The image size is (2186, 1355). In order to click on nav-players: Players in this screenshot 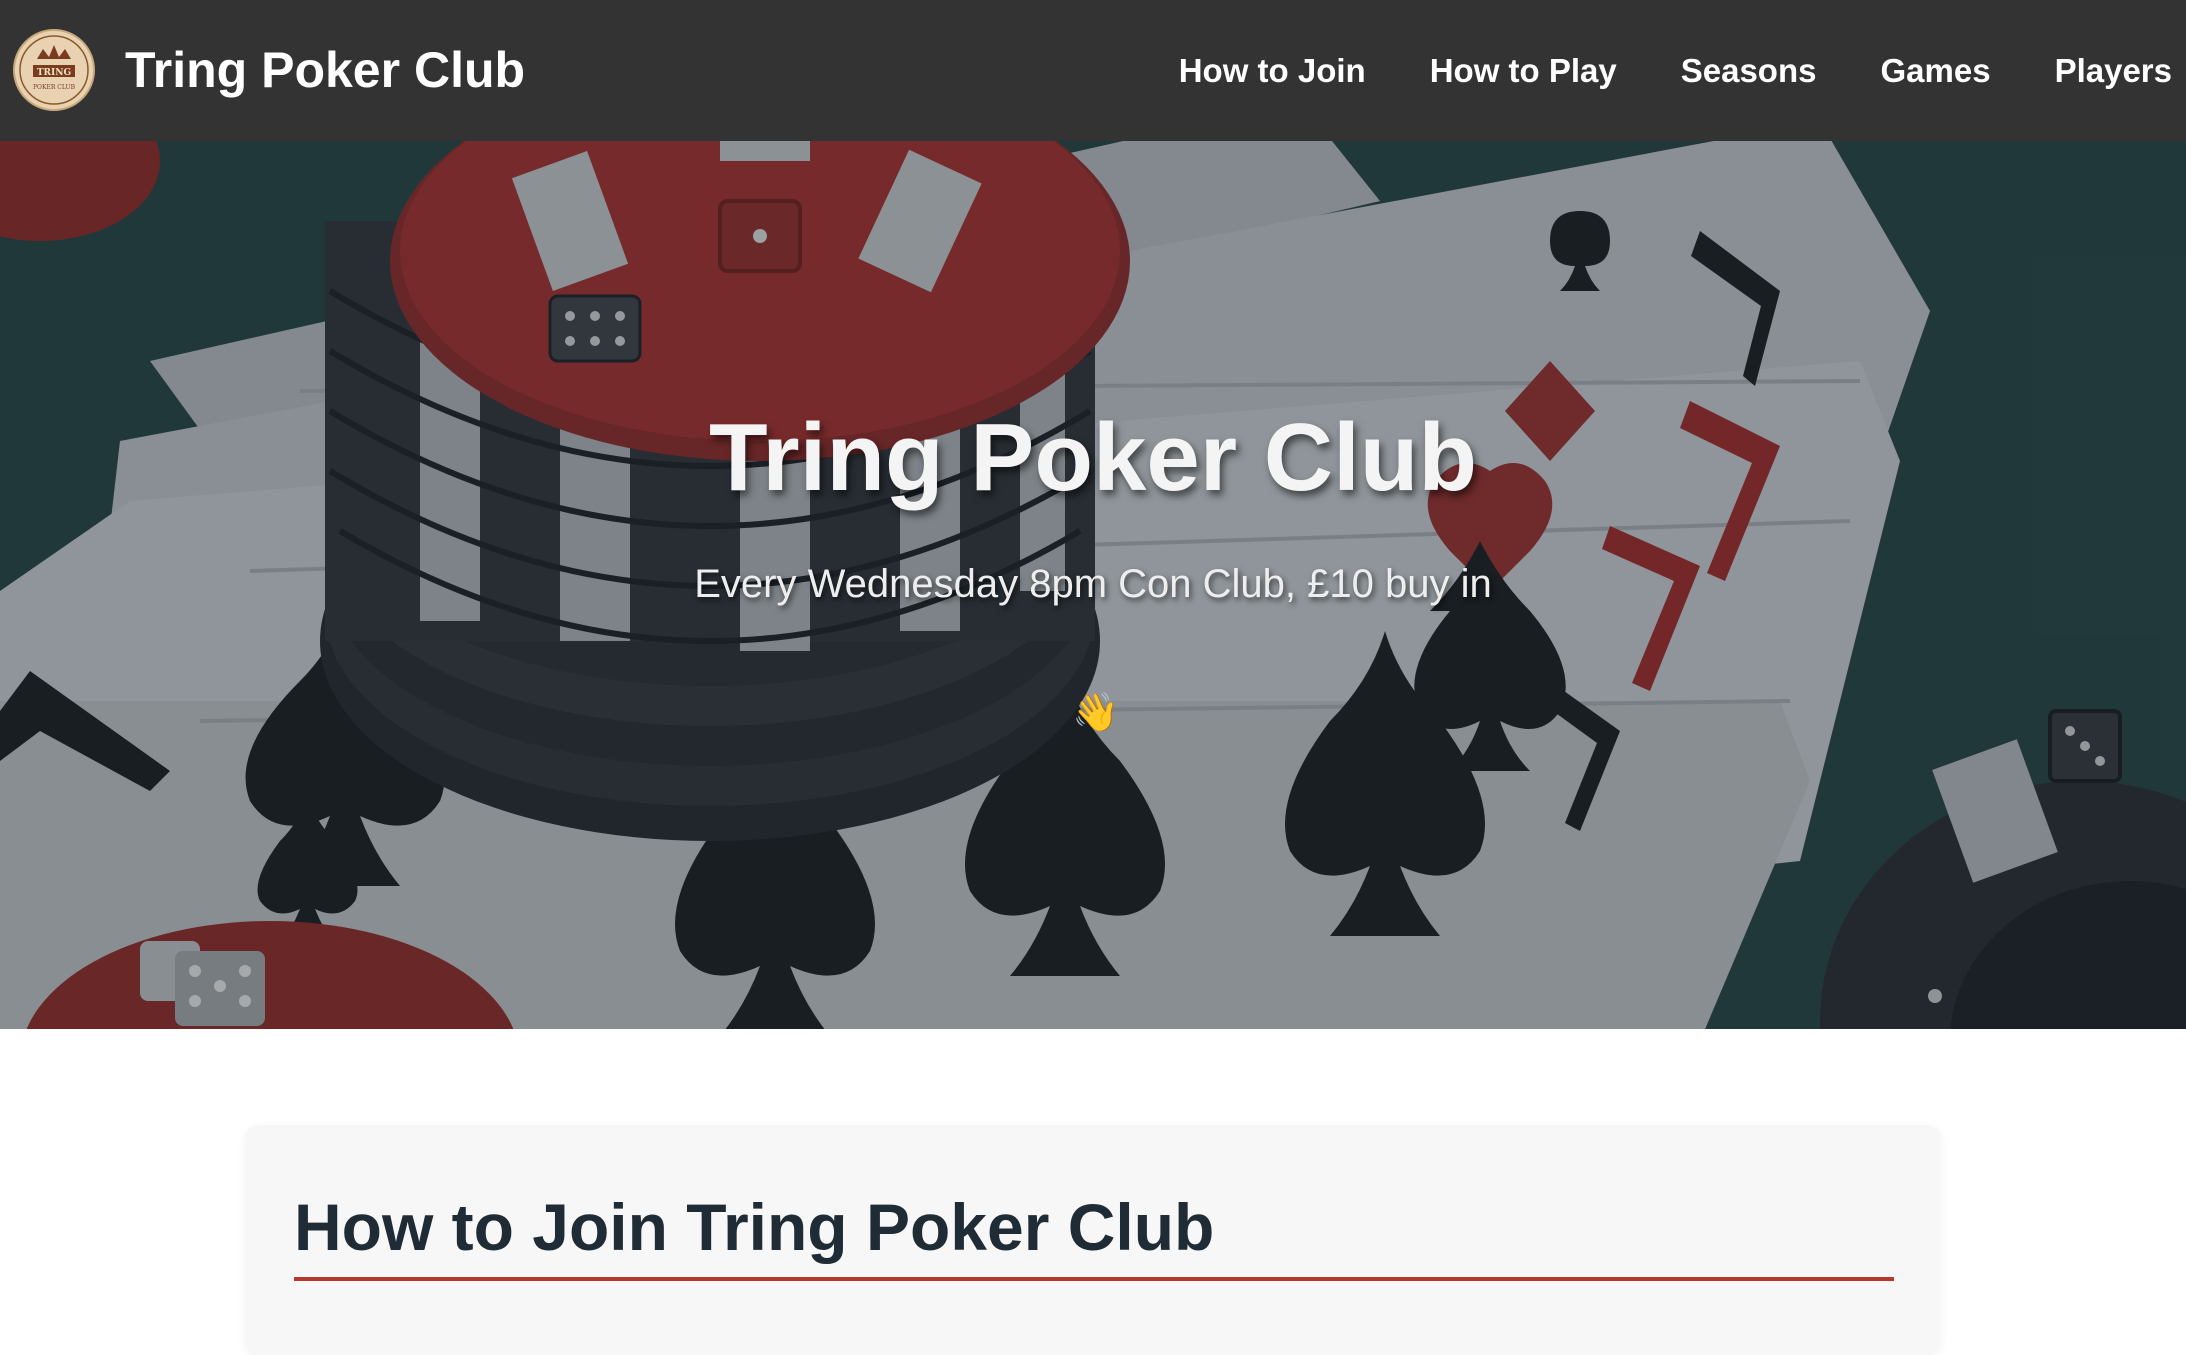, I will do `click(2113, 71)`.